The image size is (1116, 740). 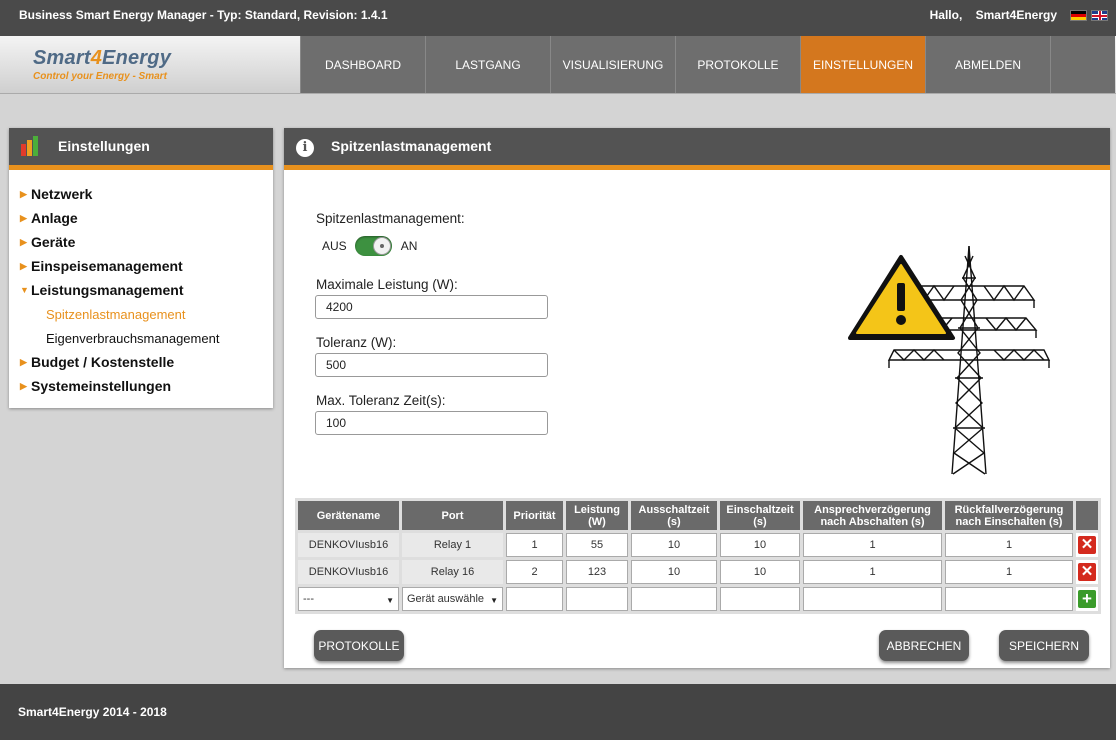 I want to click on power-input-new, so click(x=597, y=599).